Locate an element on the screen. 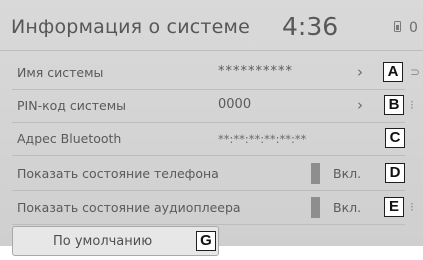  edge-mark: ⊃ is located at coordinates (415, 72).